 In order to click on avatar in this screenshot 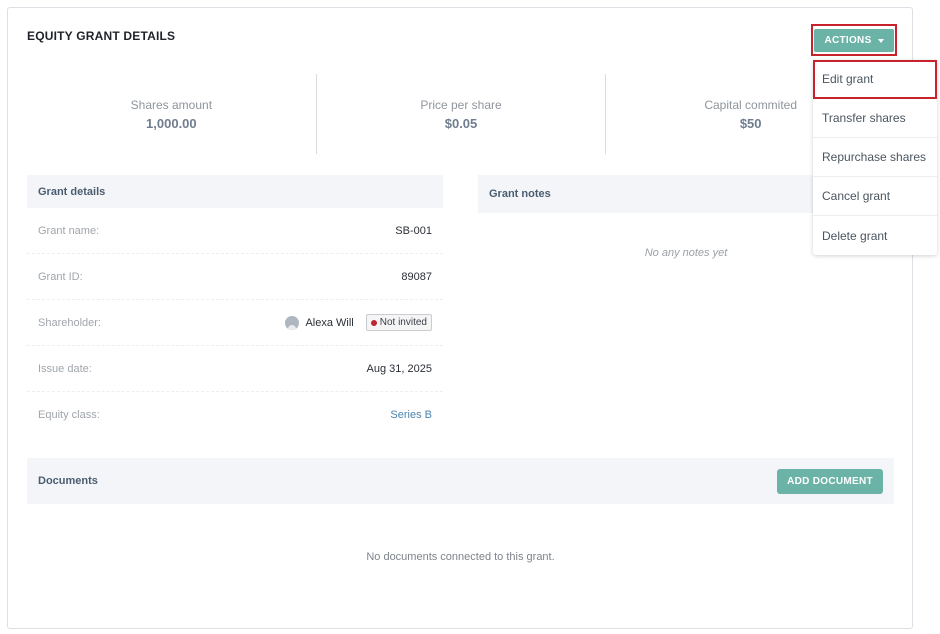, I will do `click(292, 322)`.